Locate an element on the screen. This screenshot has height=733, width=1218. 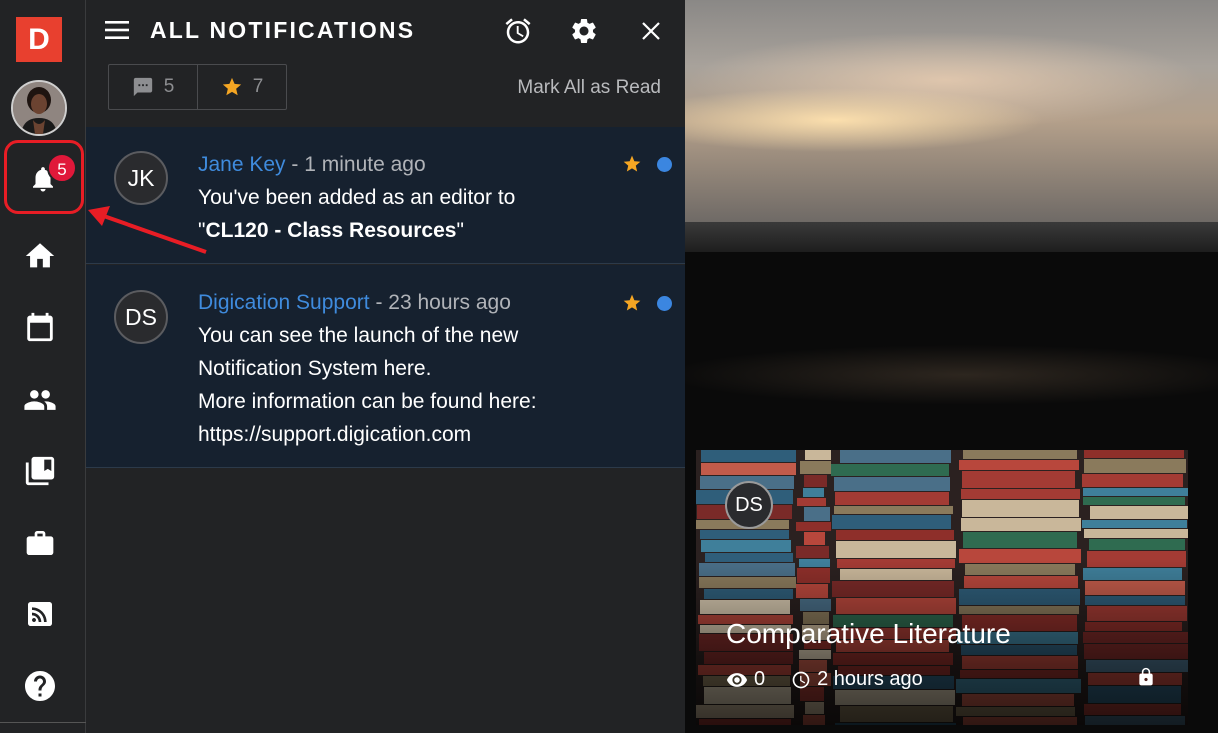
panel-header: ALL NOTIFICATIONS is located at coordinates (385, 30).